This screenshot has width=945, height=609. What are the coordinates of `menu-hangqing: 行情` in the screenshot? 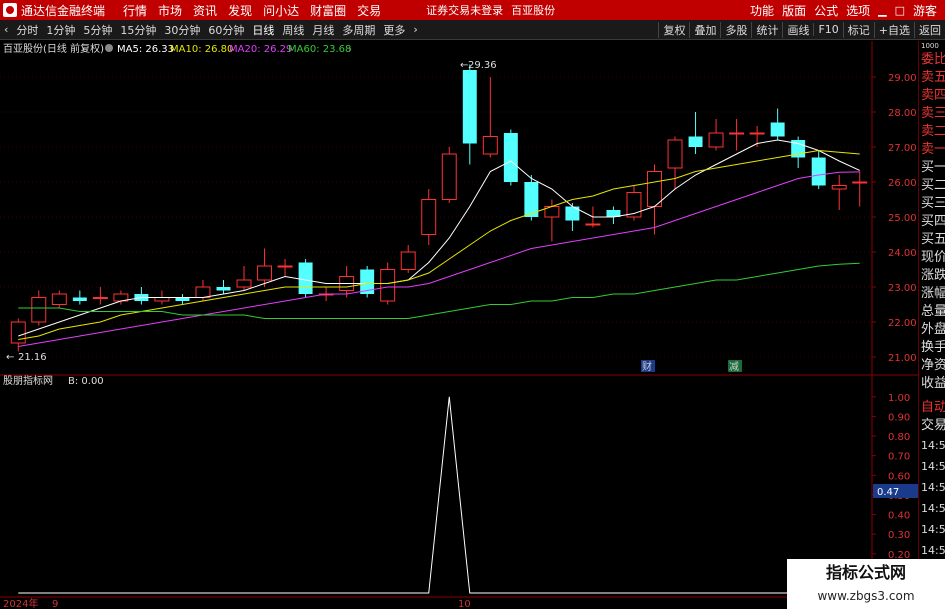 It's located at (135, 10).